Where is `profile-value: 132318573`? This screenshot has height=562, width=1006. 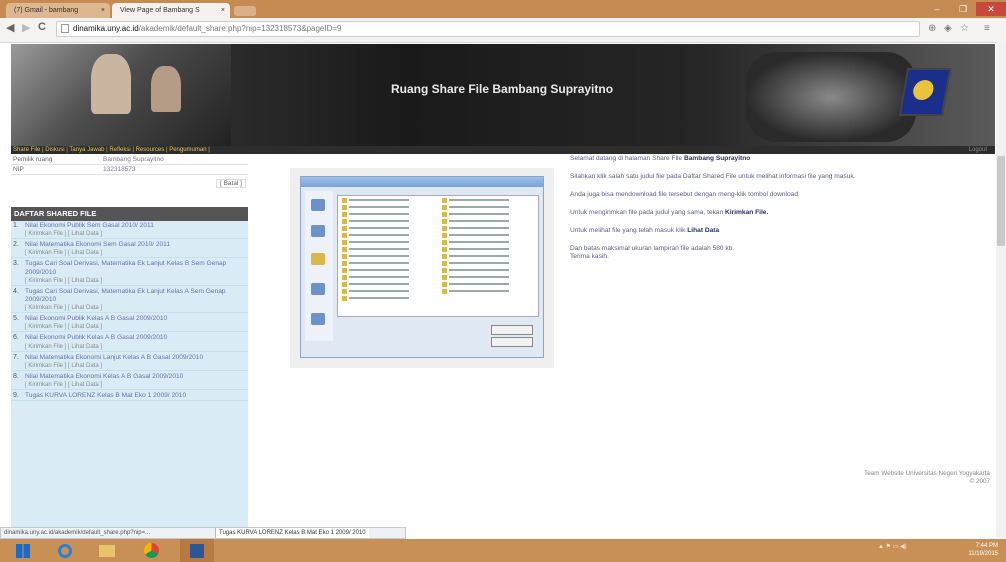
profile-value: 132318573 is located at coordinates (119, 169).